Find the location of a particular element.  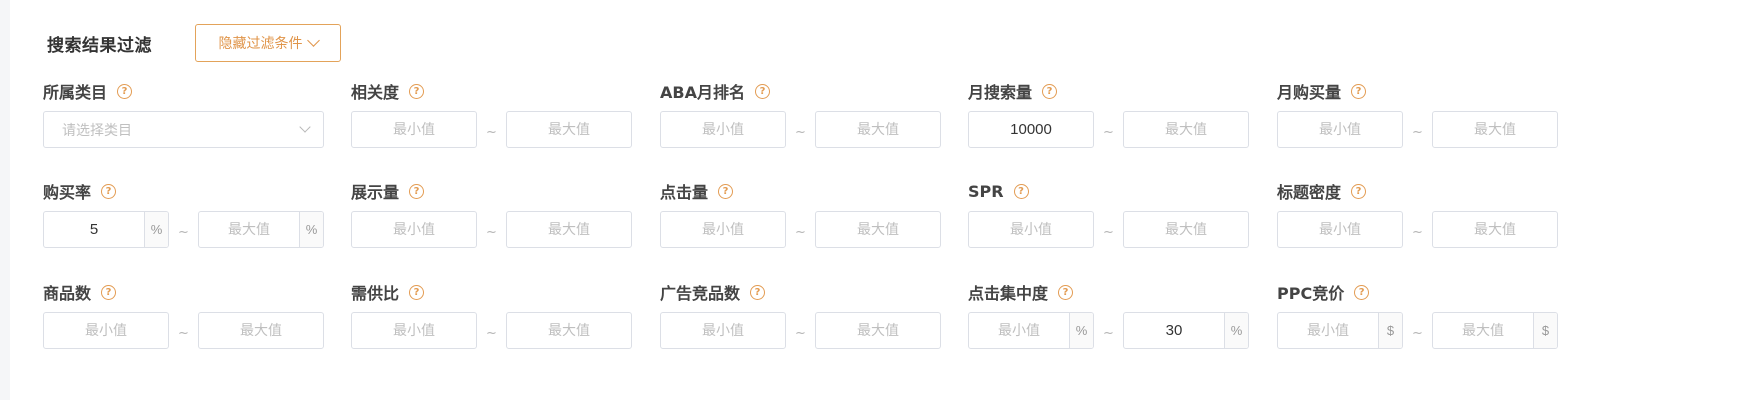

monthly-search-max-input is located at coordinates (1186, 129).